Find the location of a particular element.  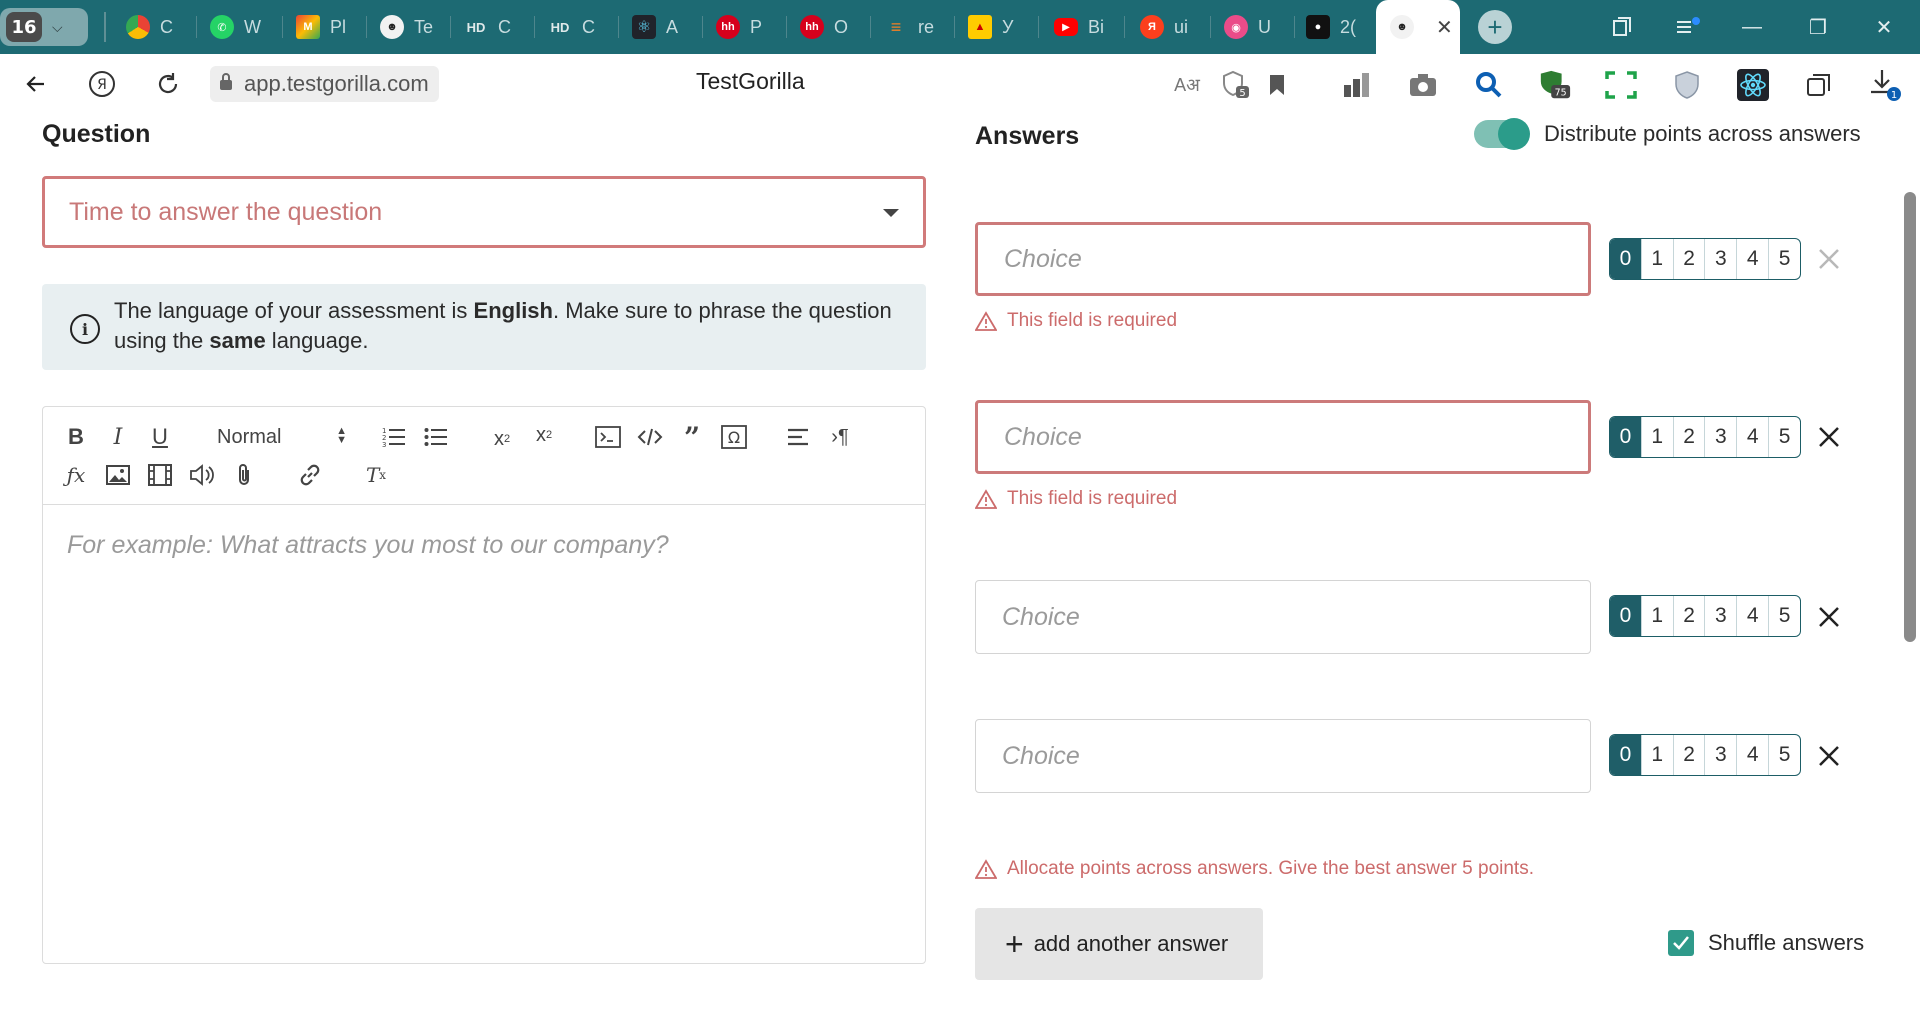

browser-tab: ● 2( is located at coordinates (1334, 27).